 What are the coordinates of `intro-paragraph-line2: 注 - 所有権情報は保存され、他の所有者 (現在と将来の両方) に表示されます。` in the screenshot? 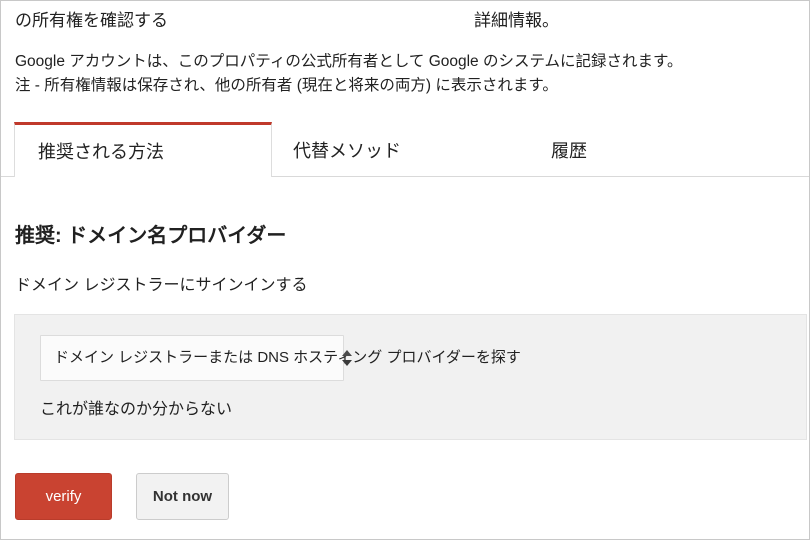 It's located at (286, 85).